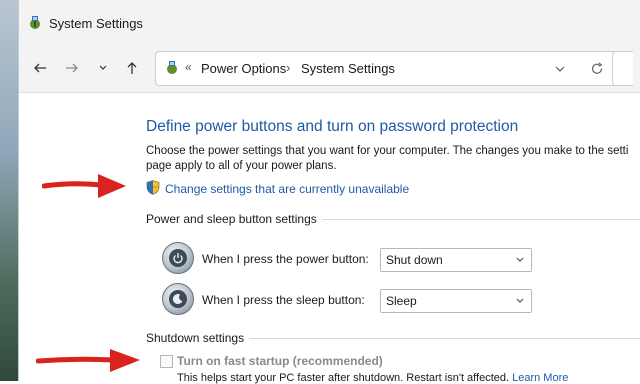  I want to click on arrow-left-icon, so click(40, 68).